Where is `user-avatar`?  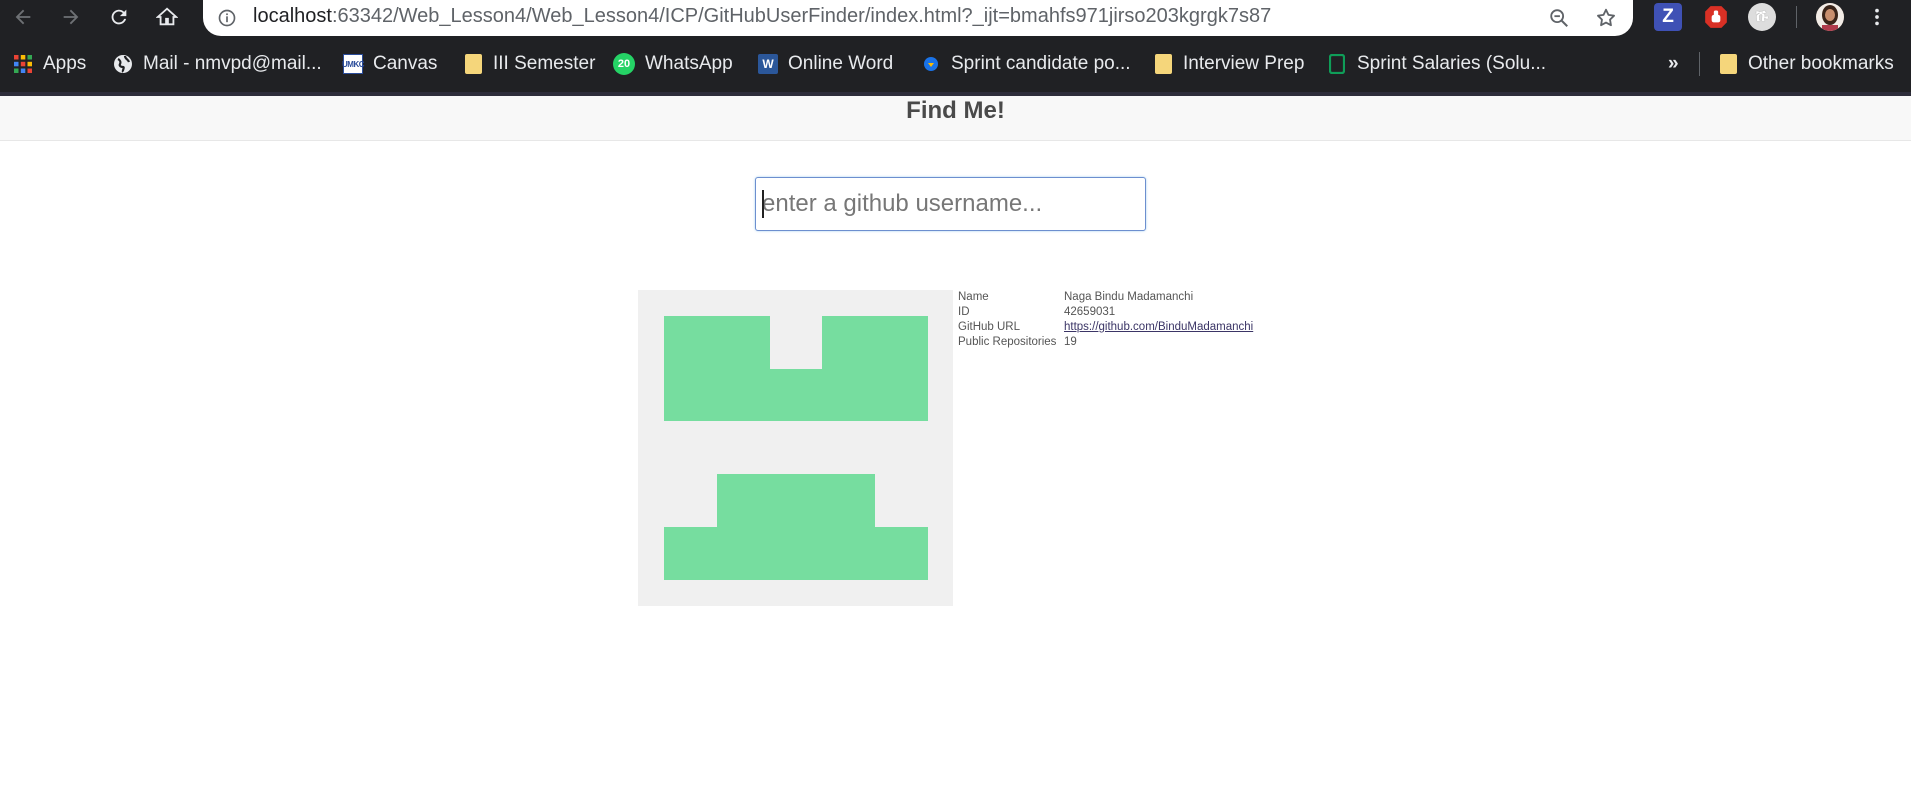 user-avatar is located at coordinates (795, 448).